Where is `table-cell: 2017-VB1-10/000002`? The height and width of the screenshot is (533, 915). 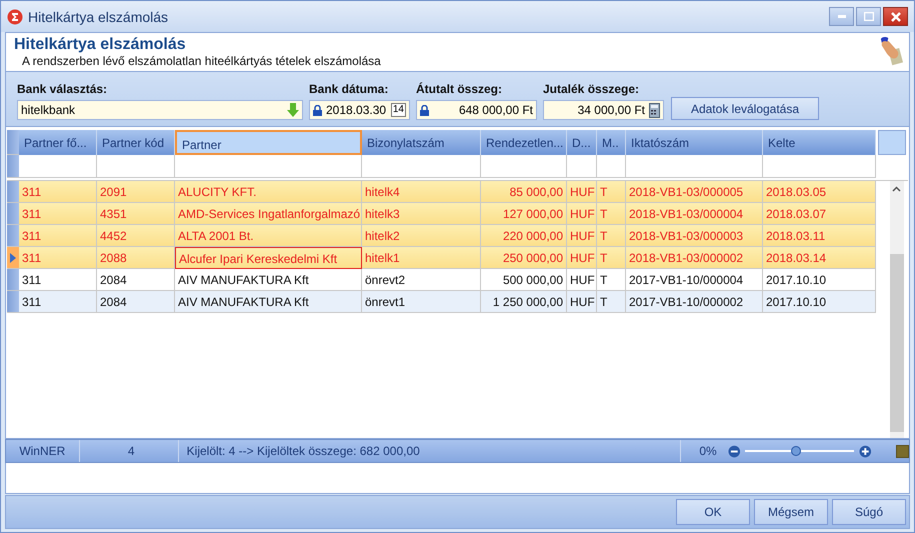 table-cell: 2017-VB1-10/000002 is located at coordinates (694, 302).